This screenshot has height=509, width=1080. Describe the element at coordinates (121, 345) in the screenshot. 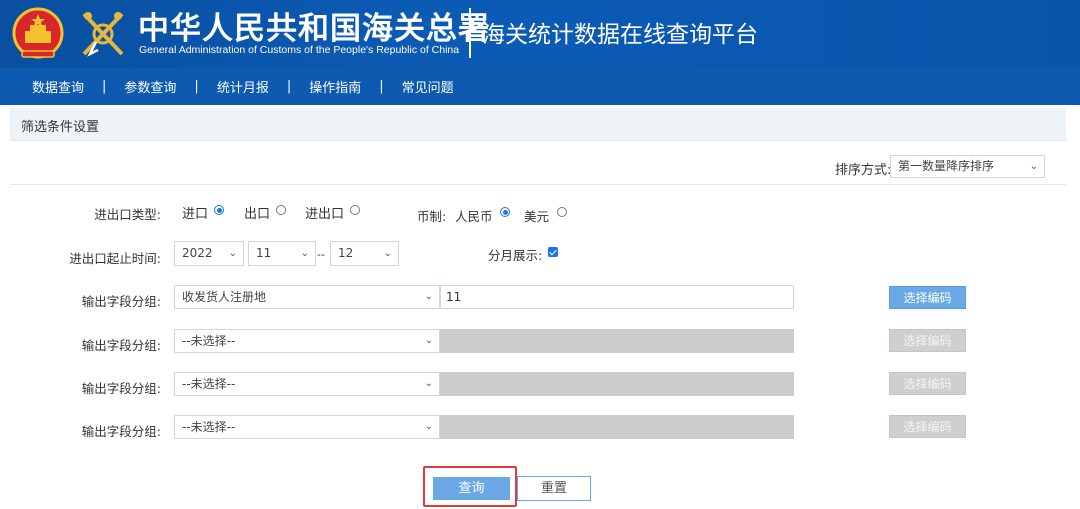

I see `field-group-label-2: 输出字段分组:` at that location.